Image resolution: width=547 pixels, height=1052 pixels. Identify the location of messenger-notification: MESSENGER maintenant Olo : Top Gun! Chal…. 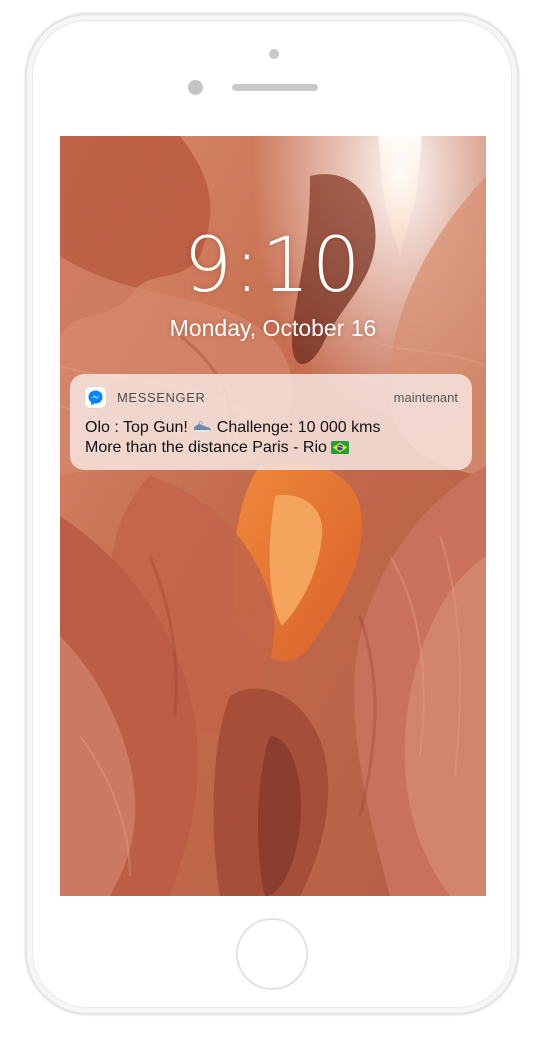
(271, 422).